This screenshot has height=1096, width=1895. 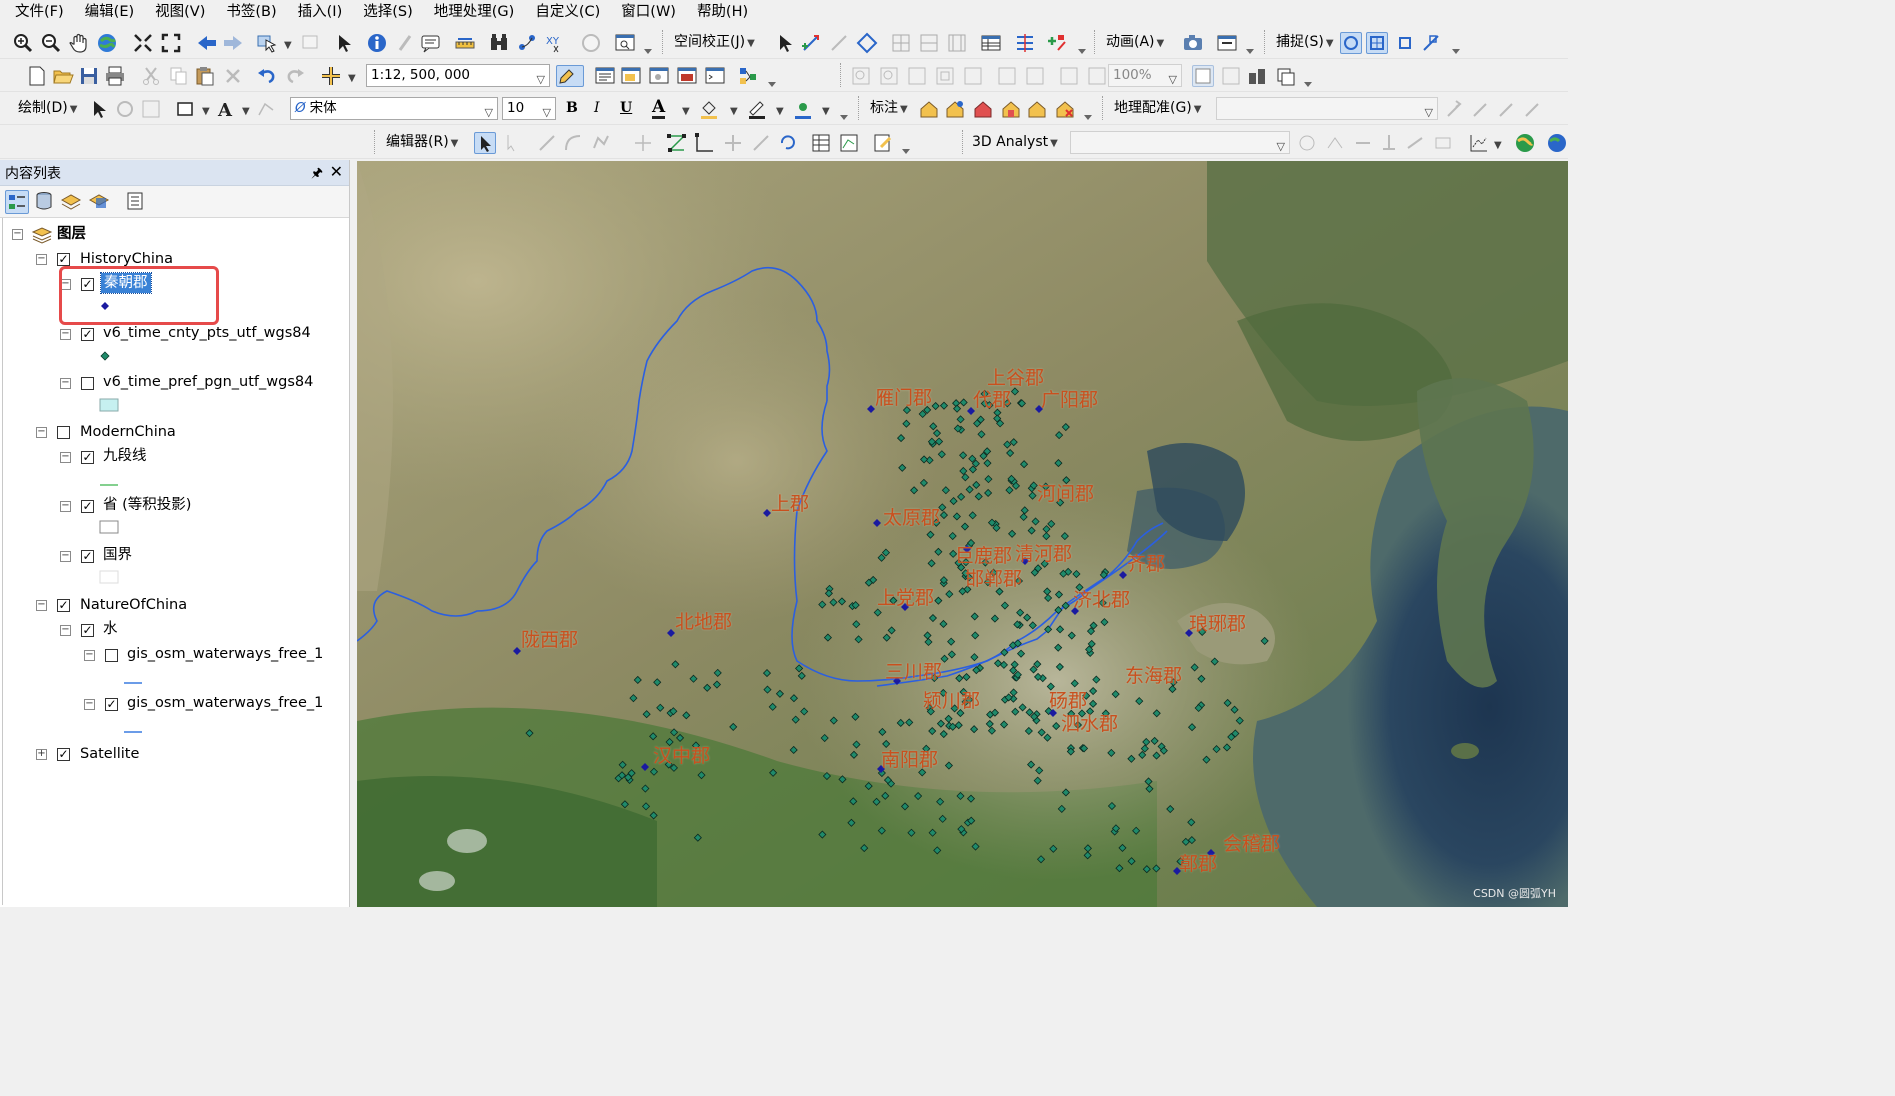 What do you see at coordinates (17, 202) in the screenshot?
I see `list-by-drawing-order-icon` at bounding box center [17, 202].